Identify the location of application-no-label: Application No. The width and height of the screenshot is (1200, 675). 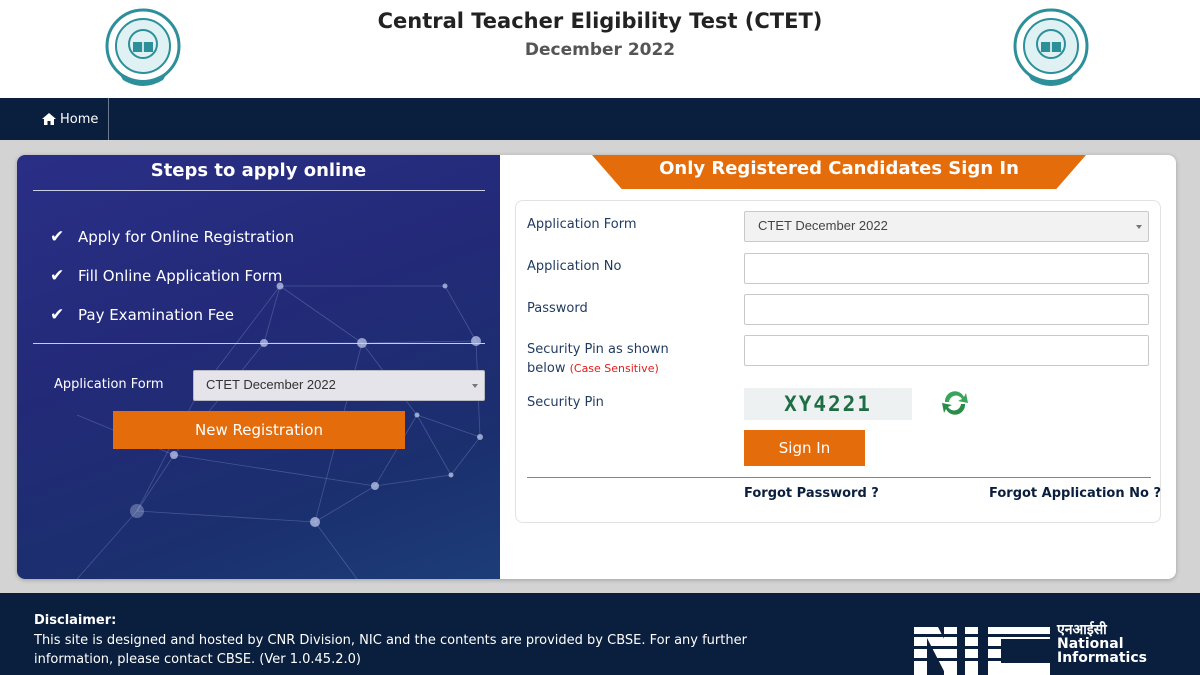
(574, 266).